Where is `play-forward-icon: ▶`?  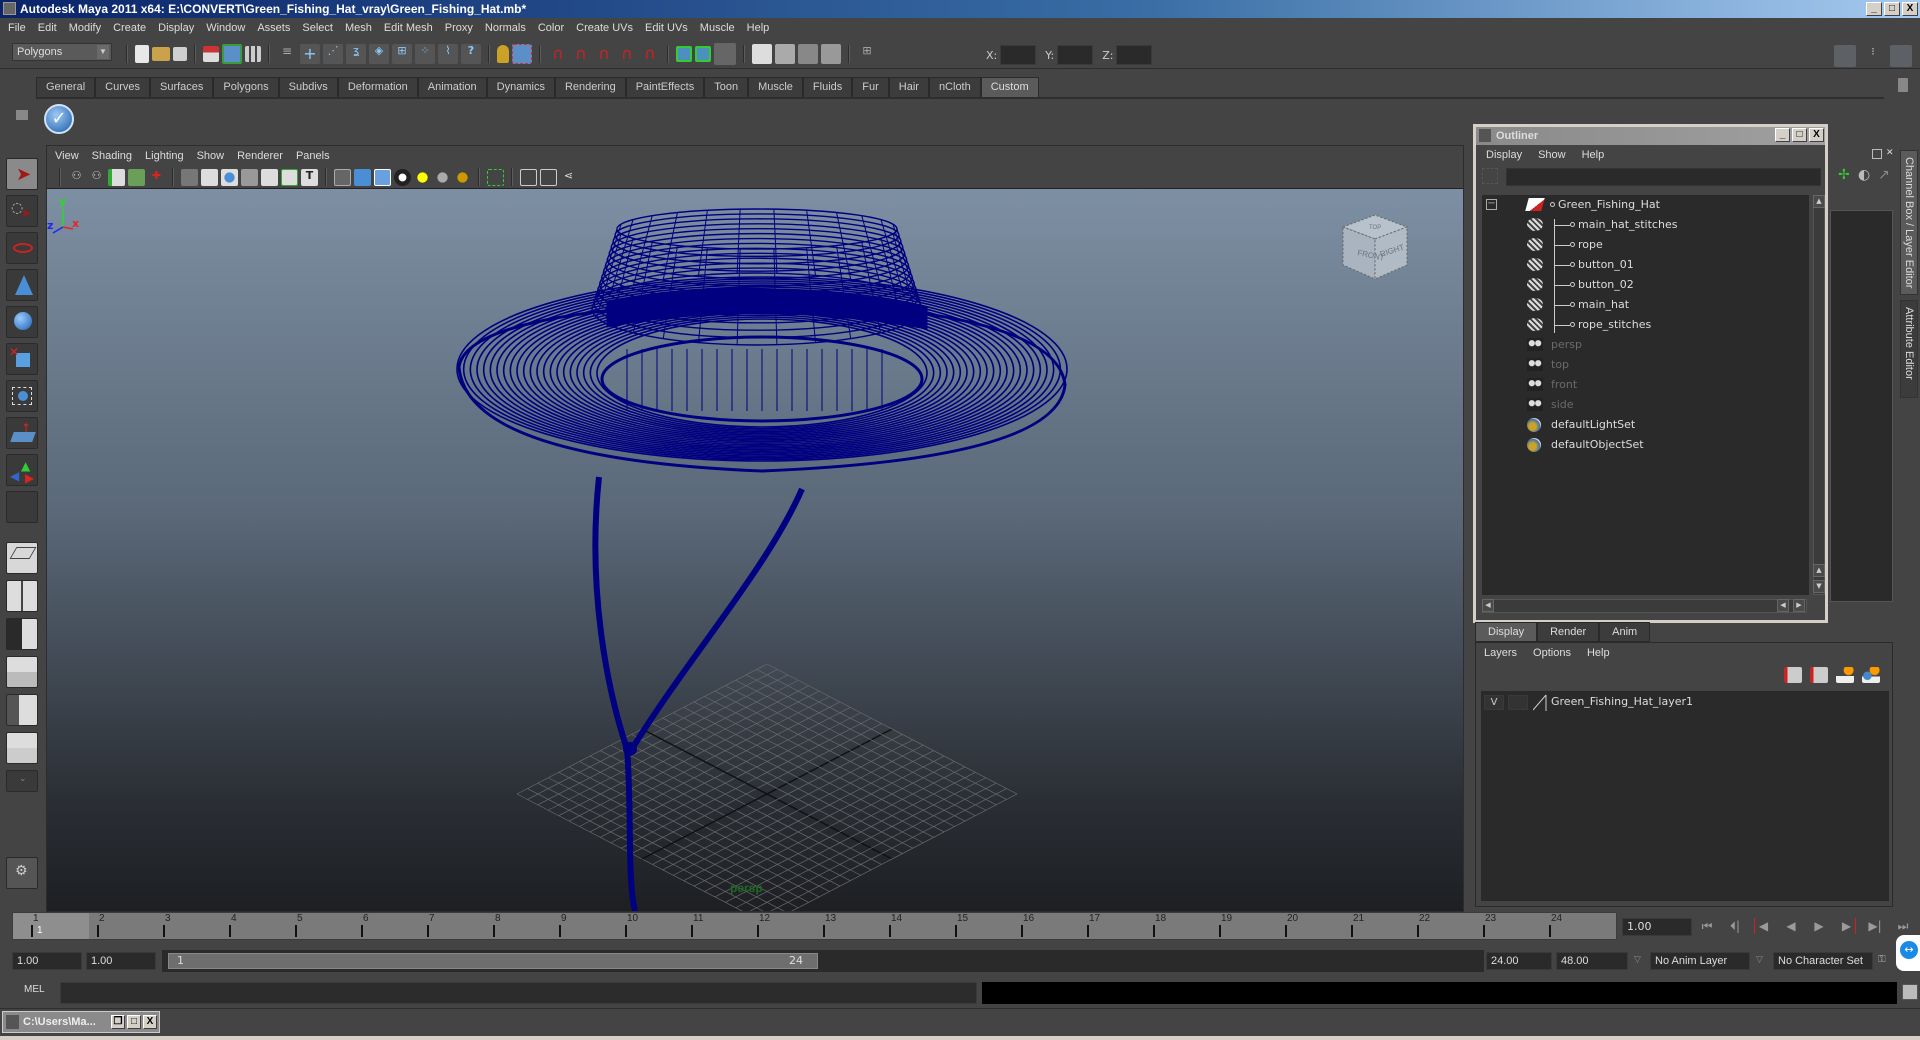 play-forward-icon: ▶ is located at coordinates (1819, 926).